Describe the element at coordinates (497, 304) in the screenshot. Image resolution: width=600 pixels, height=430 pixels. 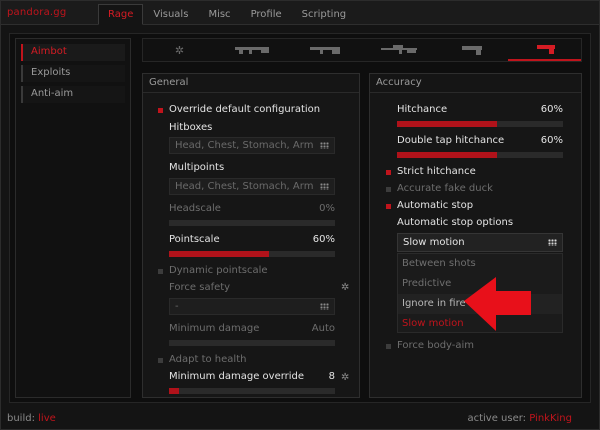
I see `annotation-arrow-icon` at that location.